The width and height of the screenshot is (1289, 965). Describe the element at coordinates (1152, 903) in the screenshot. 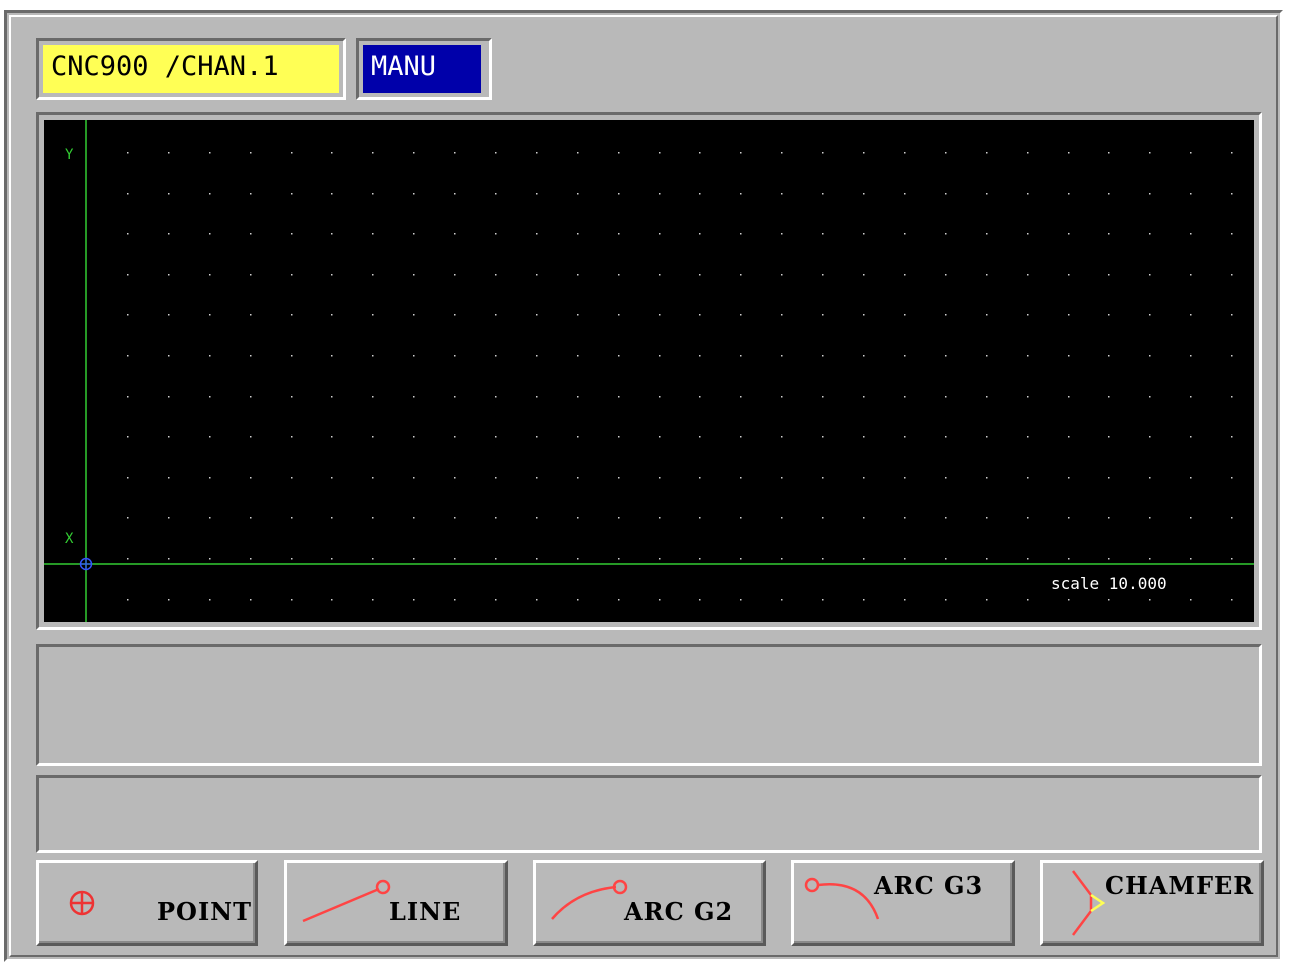

I see `chamfer-softkey: CHAMFER` at that location.